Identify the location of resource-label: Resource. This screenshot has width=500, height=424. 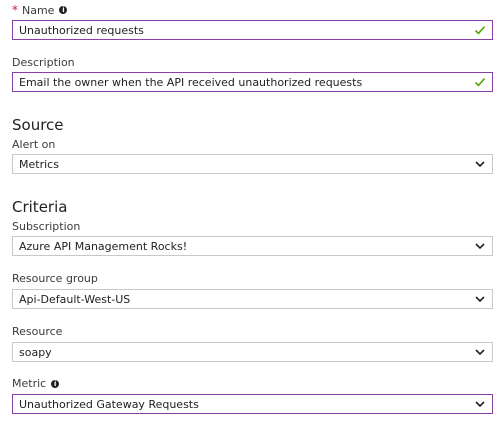
(37, 331).